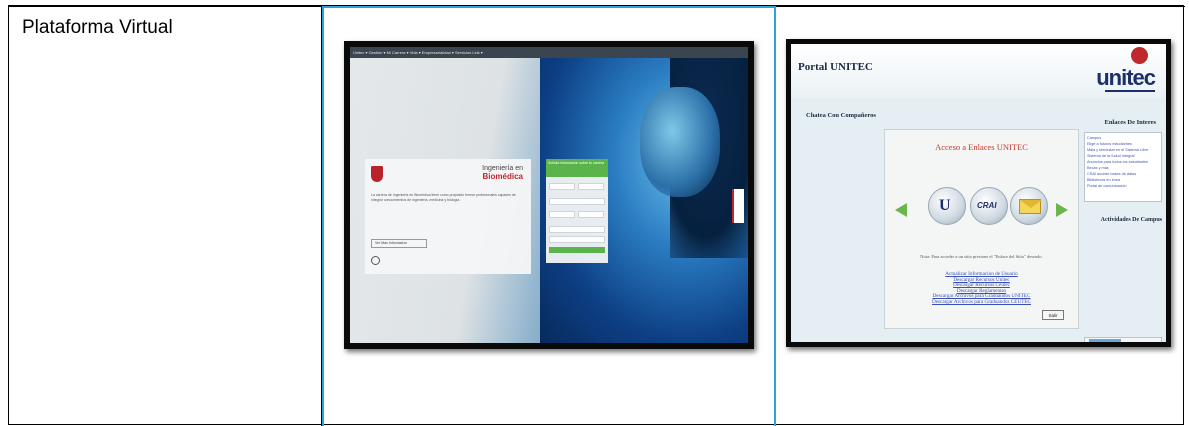  Describe the element at coordinates (375, 260) in the screenshot. I see `play-circle-icon` at that location.